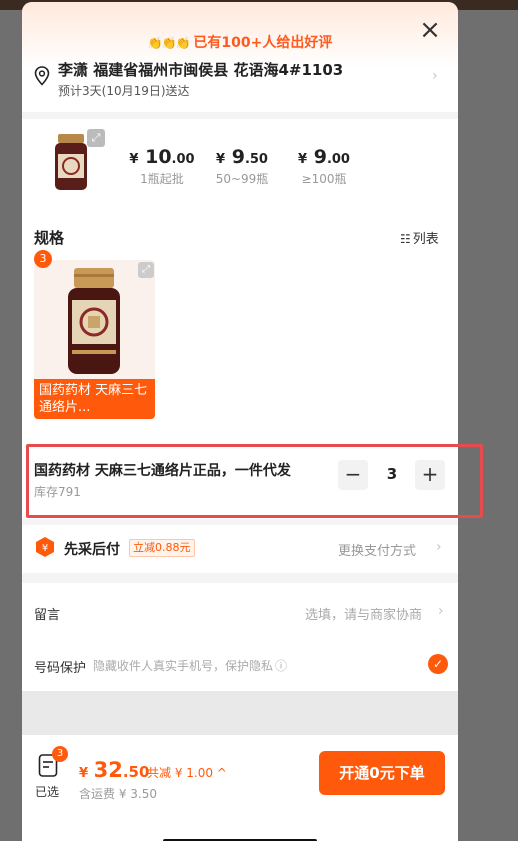 The height and width of the screenshot is (841, 518). I want to click on privacy-hint: 隐藏收件人真实手机号，保护隐私 ⓘ, so click(190, 666).